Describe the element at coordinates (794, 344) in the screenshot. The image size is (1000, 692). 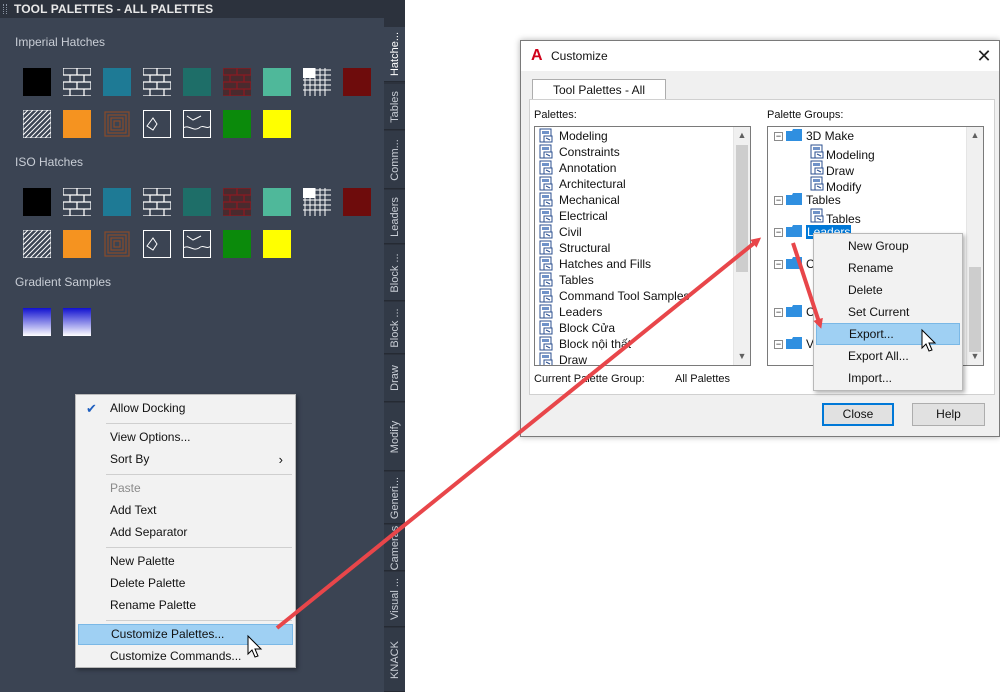
I see `tree-group-partial: − V` at that location.